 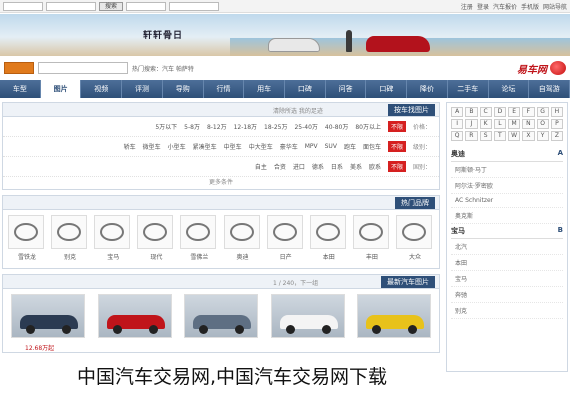 What do you see at coordinates (507, 247) in the screenshot?
I see `brand-group-item: 北汽` at bounding box center [507, 247].